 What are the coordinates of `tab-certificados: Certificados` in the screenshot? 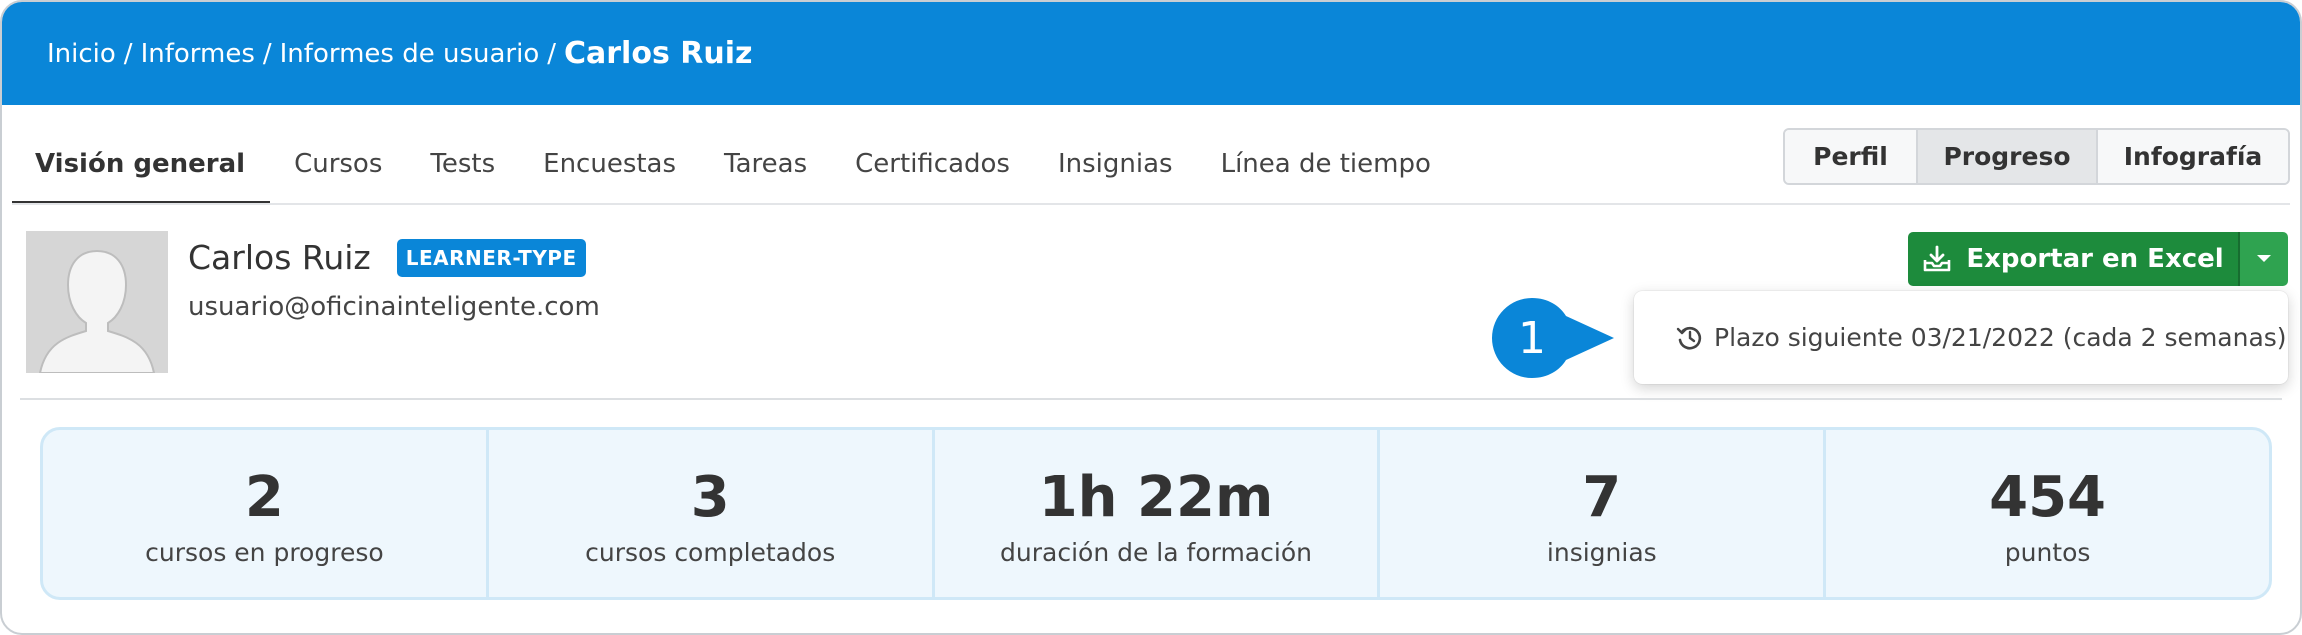 It's located at (932, 155).